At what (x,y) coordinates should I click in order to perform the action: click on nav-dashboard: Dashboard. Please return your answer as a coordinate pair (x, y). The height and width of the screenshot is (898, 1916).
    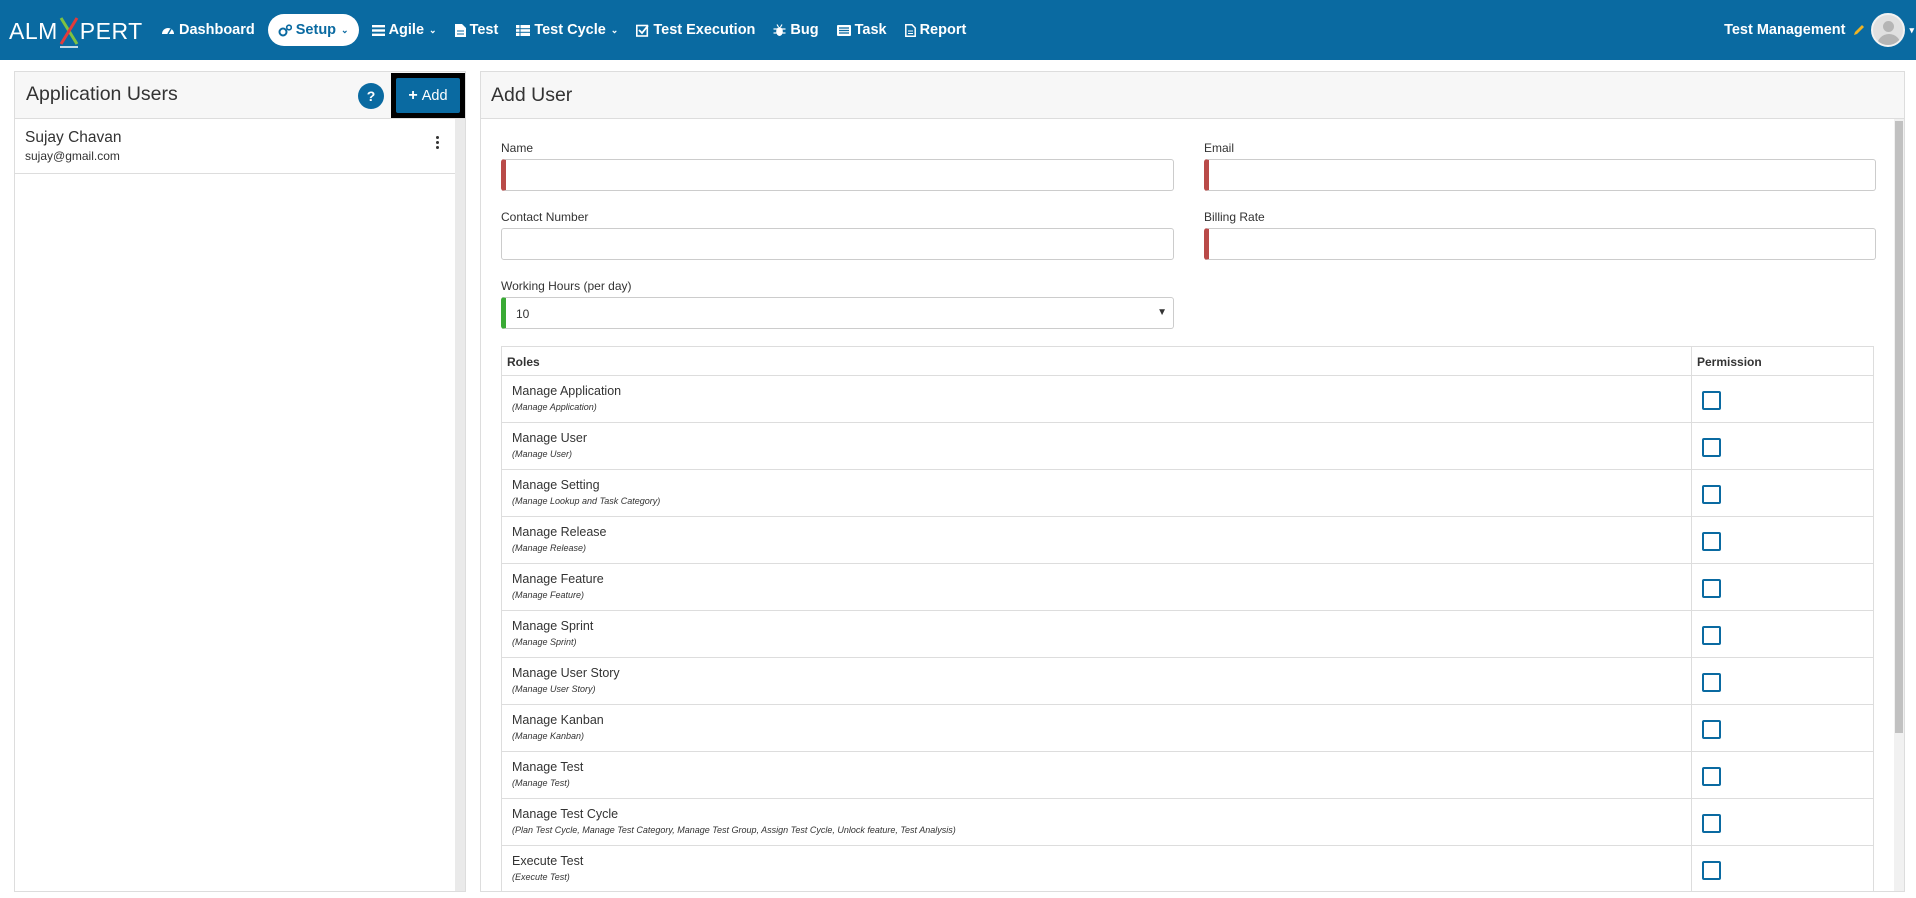
    Looking at the image, I should click on (208, 30).